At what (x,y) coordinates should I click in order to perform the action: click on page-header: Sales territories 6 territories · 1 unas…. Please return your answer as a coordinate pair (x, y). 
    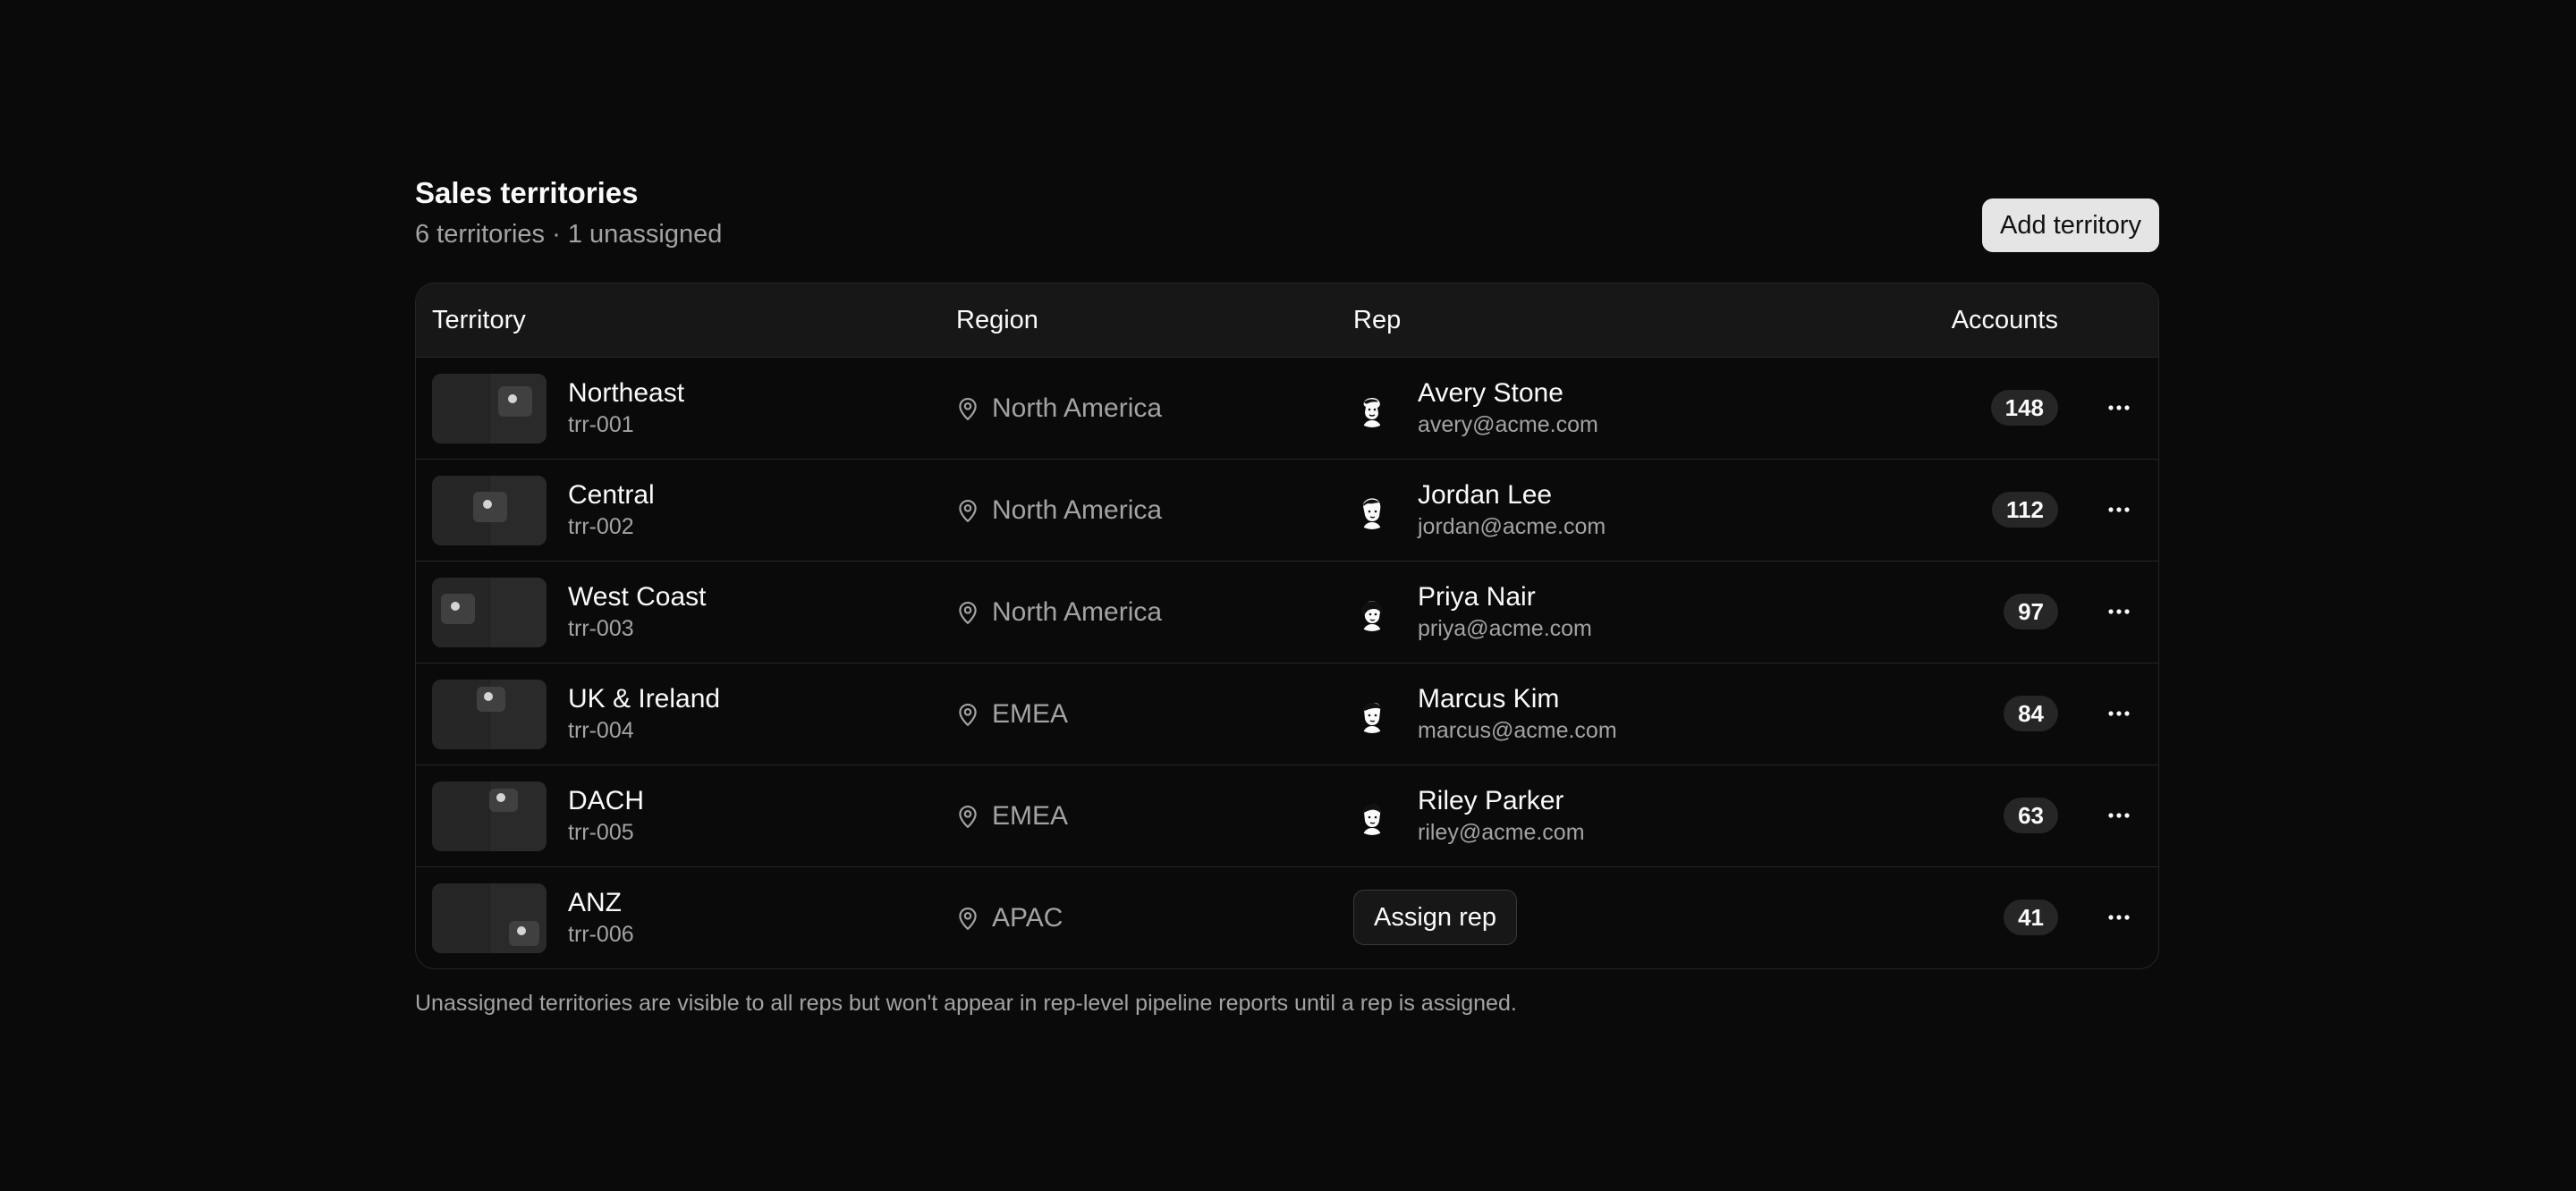
    Looking at the image, I should click on (1287, 229).